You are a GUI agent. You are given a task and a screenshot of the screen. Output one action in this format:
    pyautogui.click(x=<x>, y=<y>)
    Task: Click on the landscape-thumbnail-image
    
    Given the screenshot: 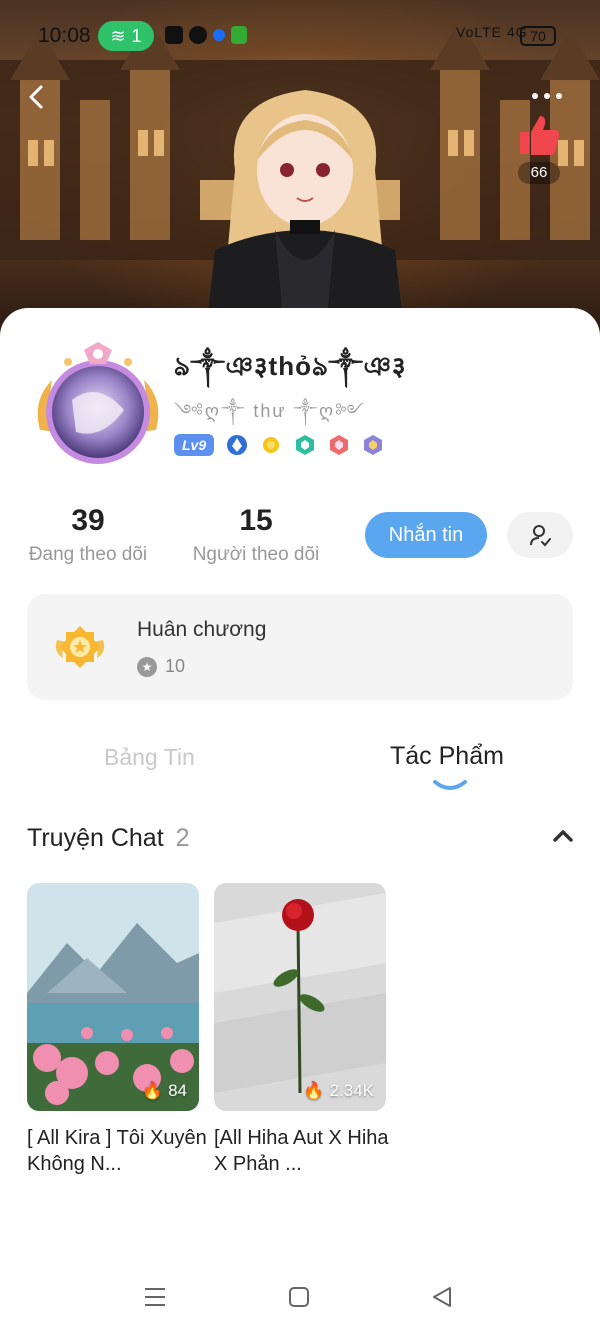 What is the action you would take?
    pyautogui.click(x=113, y=997)
    